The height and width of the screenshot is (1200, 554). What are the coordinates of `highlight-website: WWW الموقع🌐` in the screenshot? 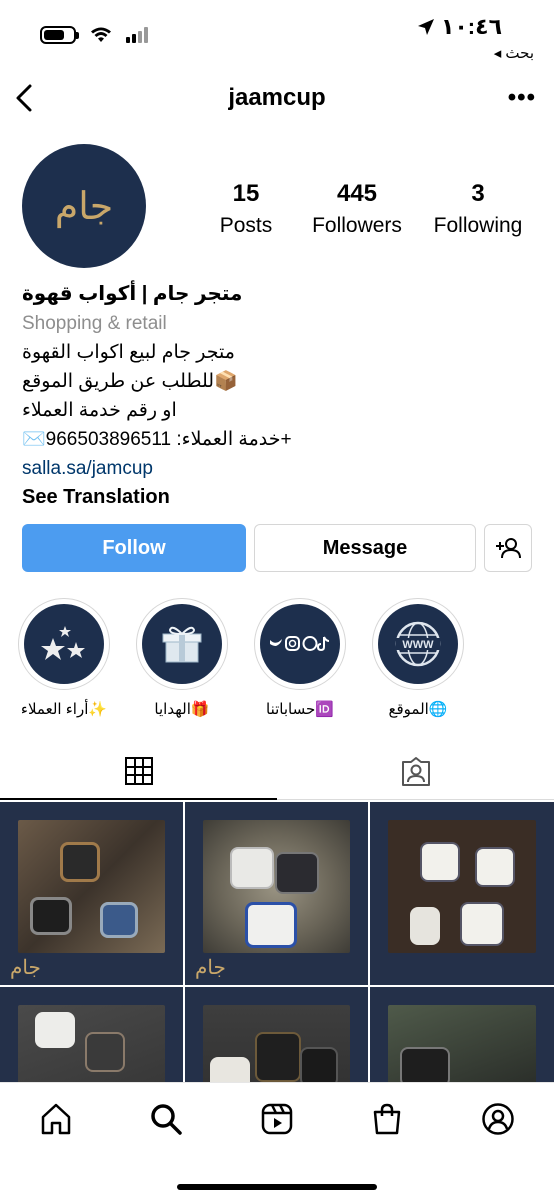 It's located at (418, 658).